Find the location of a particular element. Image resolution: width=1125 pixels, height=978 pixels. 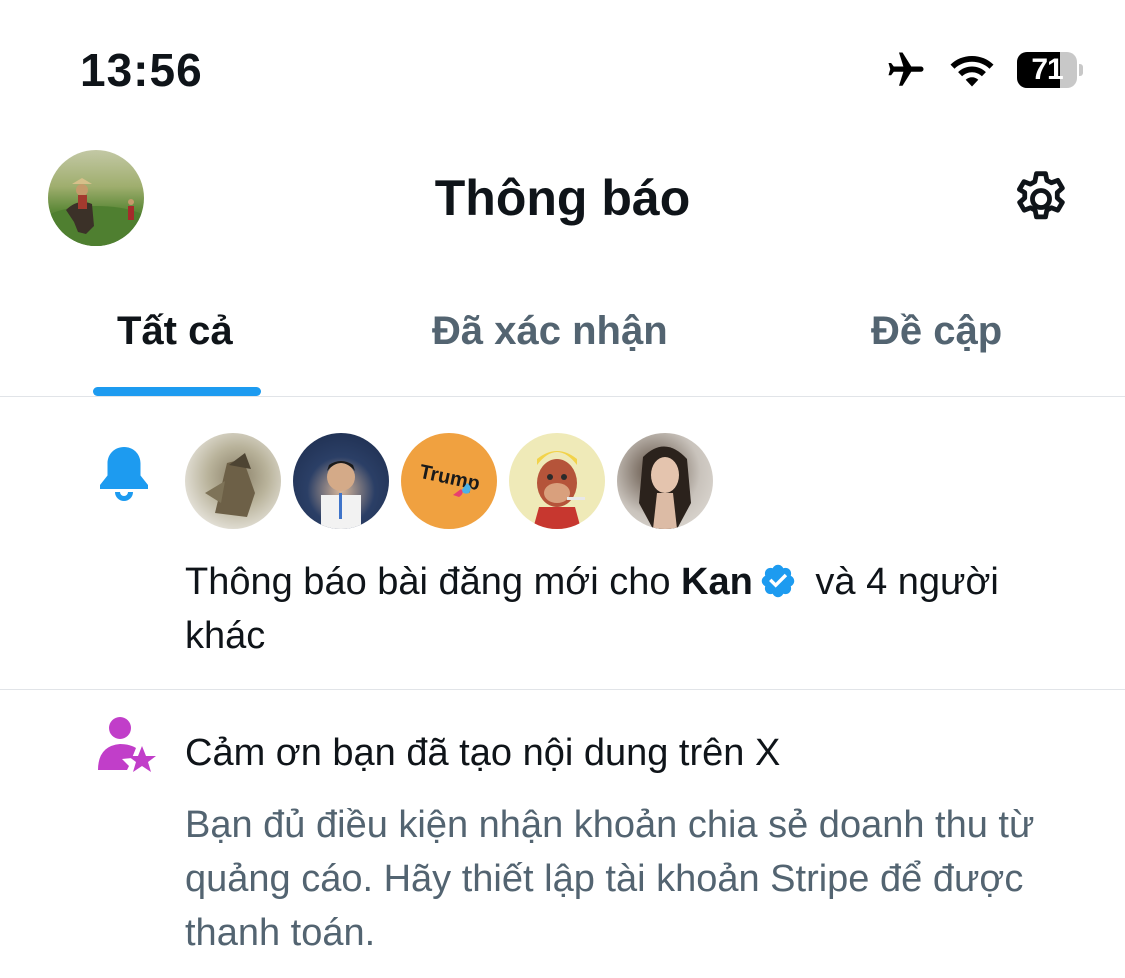

notification-tabs: Tất cả Đã xác nhận Đề cập is located at coordinates (562, 343).